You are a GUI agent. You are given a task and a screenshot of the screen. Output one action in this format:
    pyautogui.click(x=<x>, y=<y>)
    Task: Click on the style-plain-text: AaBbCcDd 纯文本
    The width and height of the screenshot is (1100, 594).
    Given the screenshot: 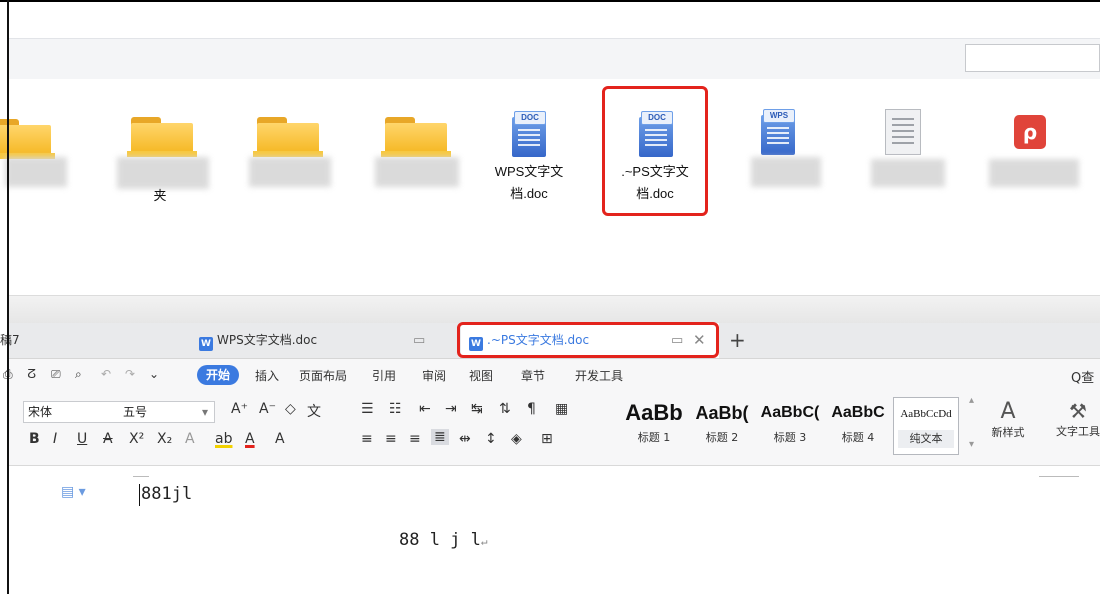 What is the action you would take?
    pyautogui.click(x=926, y=426)
    